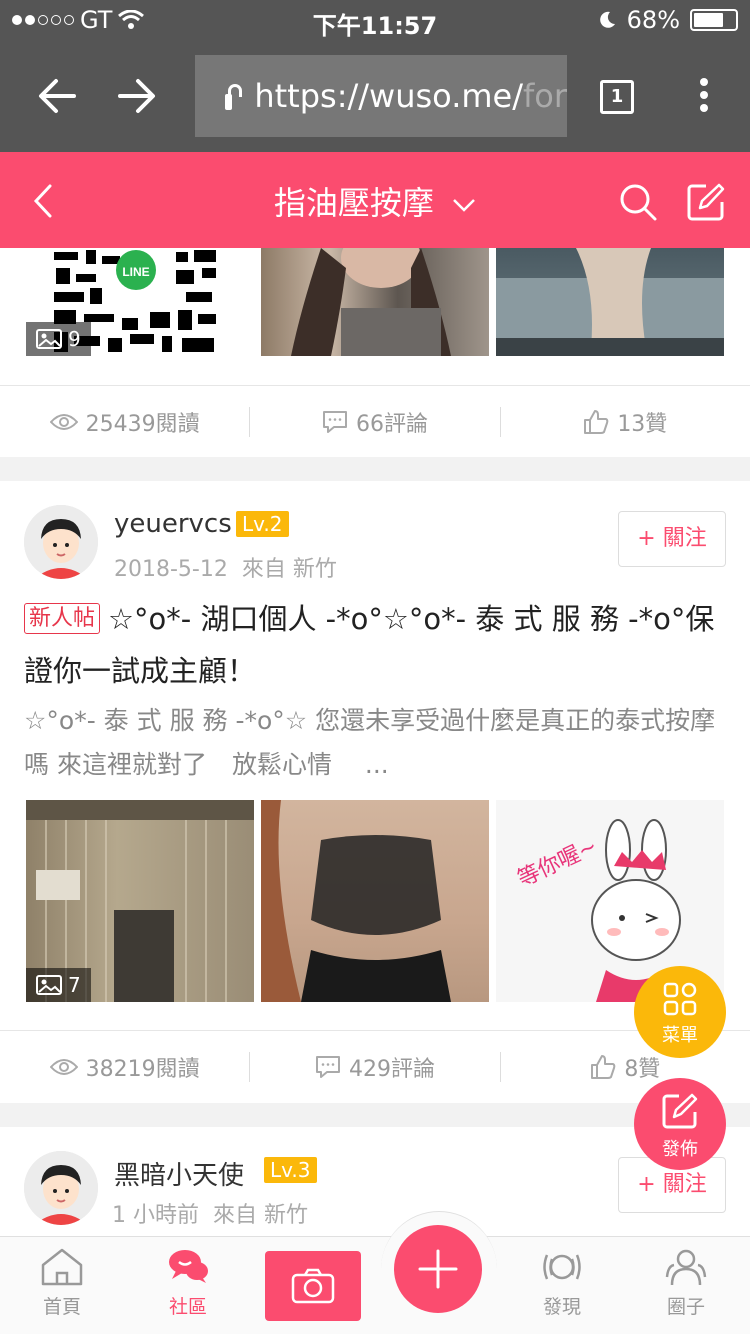 The height and width of the screenshot is (1334, 750). I want to click on post-date: 2018-5-12, so click(171, 569).